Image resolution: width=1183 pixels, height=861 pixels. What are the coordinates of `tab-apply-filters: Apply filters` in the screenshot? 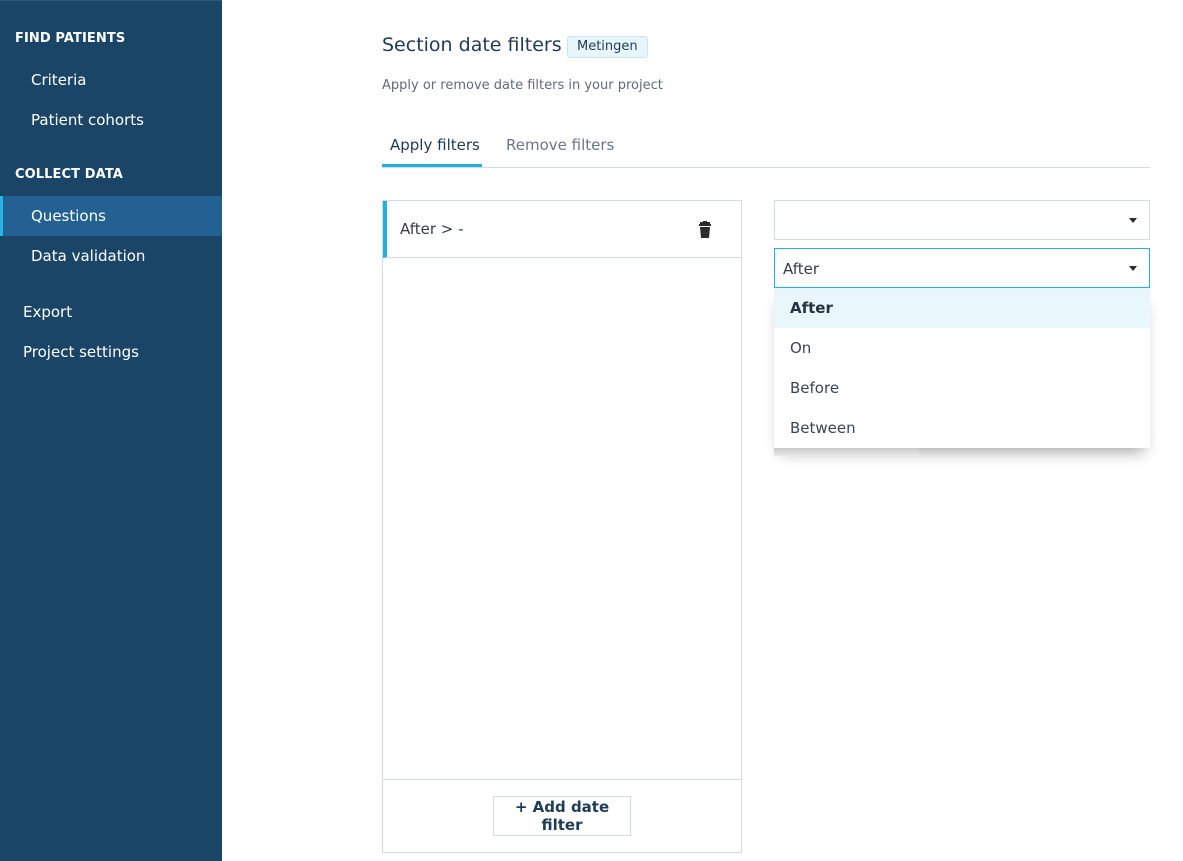 It's located at (432, 151).